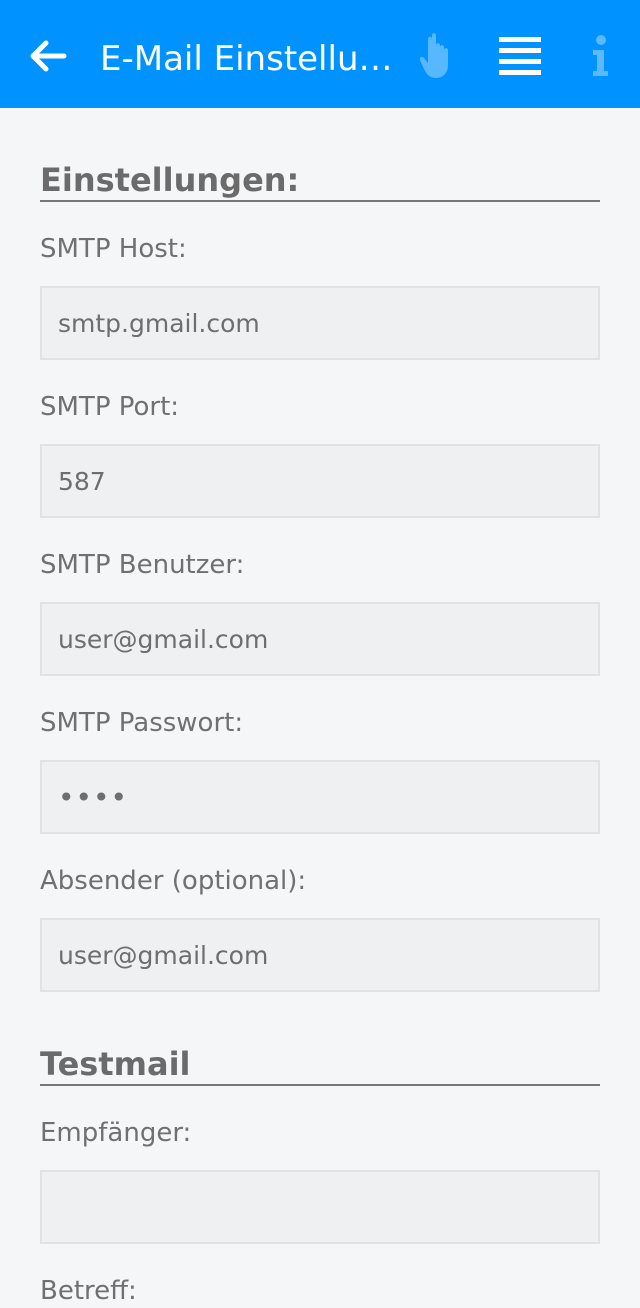 The width and height of the screenshot is (640, 1308). I want to click on smtp-password-input, so click(320, 797).